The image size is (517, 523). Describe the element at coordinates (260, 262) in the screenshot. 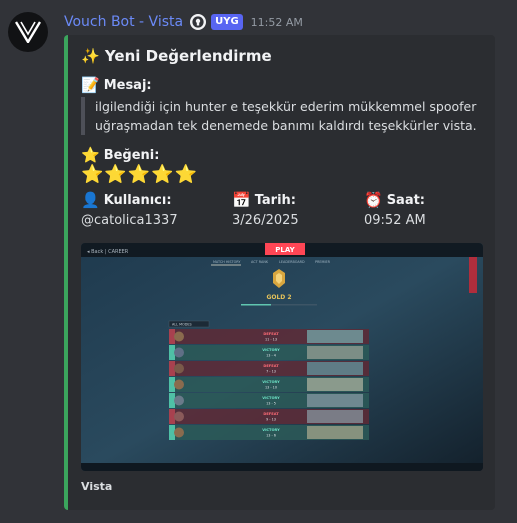

I see `tab-act-rank: ACT RANK` at that location.